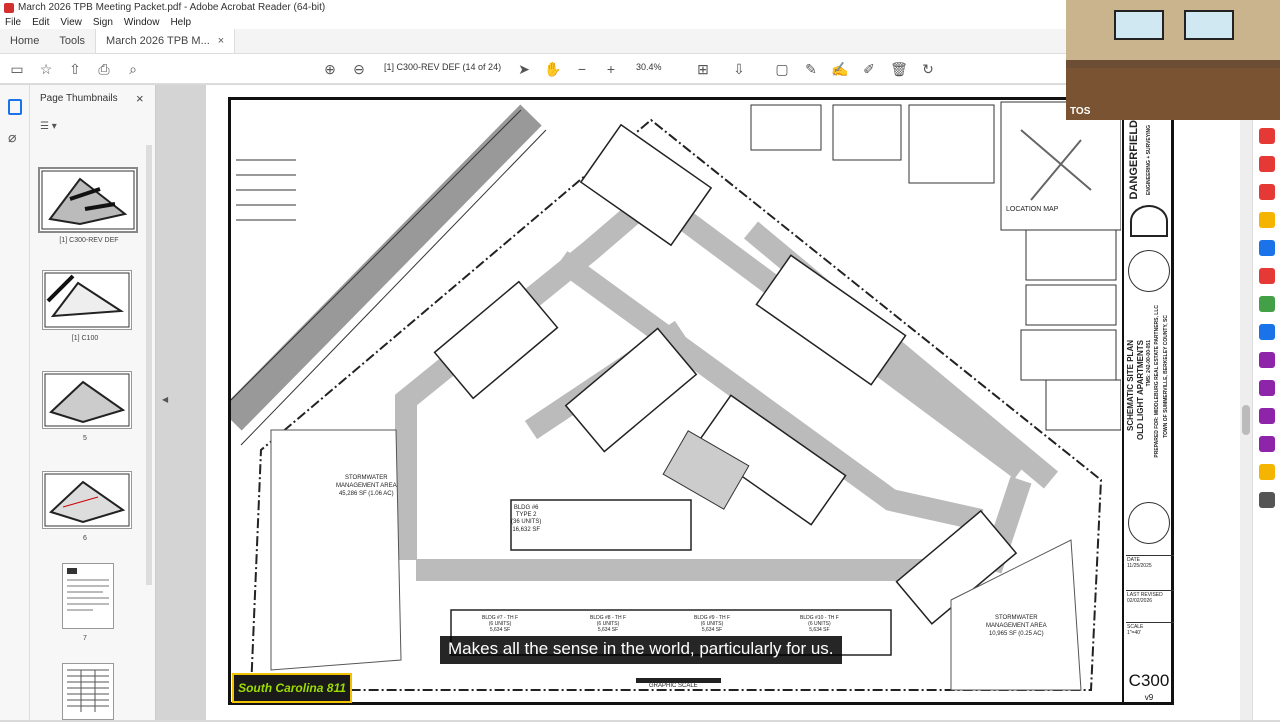 This screenshot has width=1280, height=722. I want to click on fit-page-icon: ⊞, so click(703, 69).